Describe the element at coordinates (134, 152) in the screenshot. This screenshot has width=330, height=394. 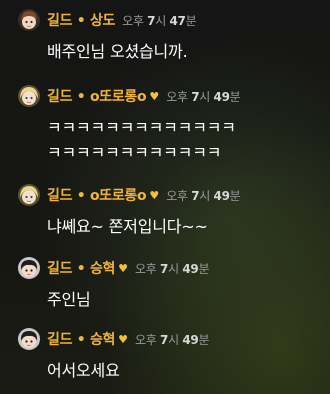
I see `message-text: ㅋㅋㅋㅋㅋㅋㅋㅋㅋㅋㅋㅋ` at that location.